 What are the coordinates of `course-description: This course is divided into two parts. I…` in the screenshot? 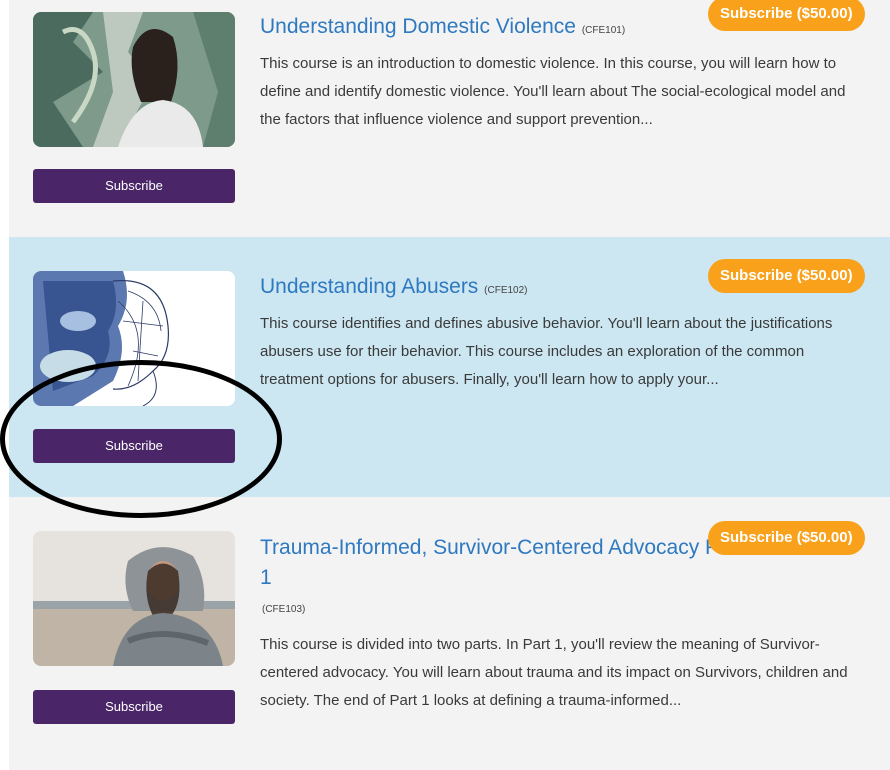 It's located at (554, 672).